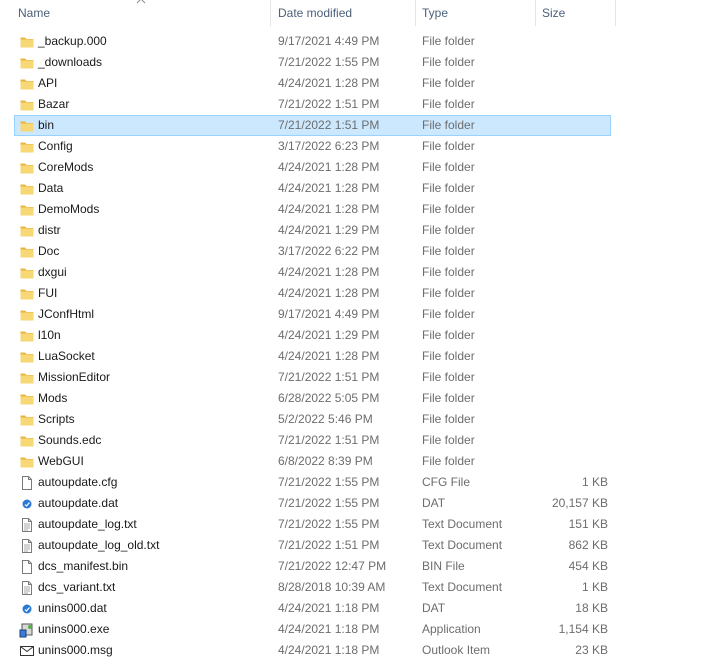 The height and width of the screenshot is (663, 709). I want to click on file-row: distr 4/24/2021 1:29 PM File folder, so click(312, 230).